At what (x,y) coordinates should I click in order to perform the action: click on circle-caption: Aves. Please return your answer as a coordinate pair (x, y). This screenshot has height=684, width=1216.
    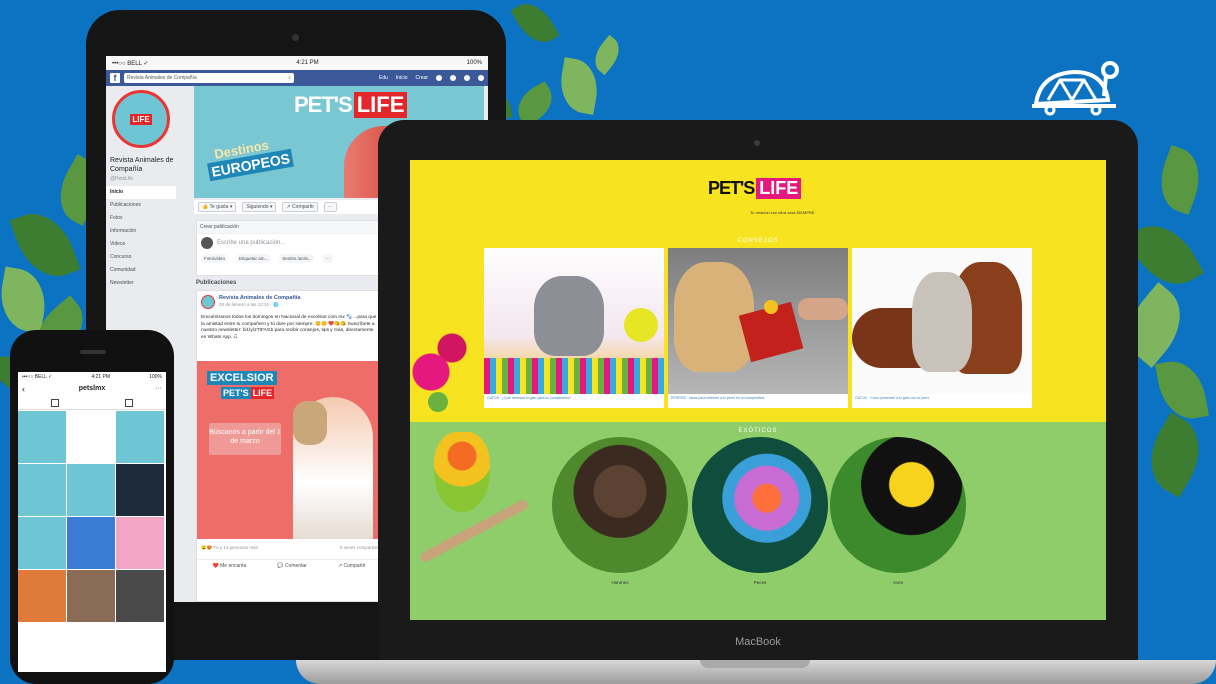
    Looking at the image, I should click on (898, 582).